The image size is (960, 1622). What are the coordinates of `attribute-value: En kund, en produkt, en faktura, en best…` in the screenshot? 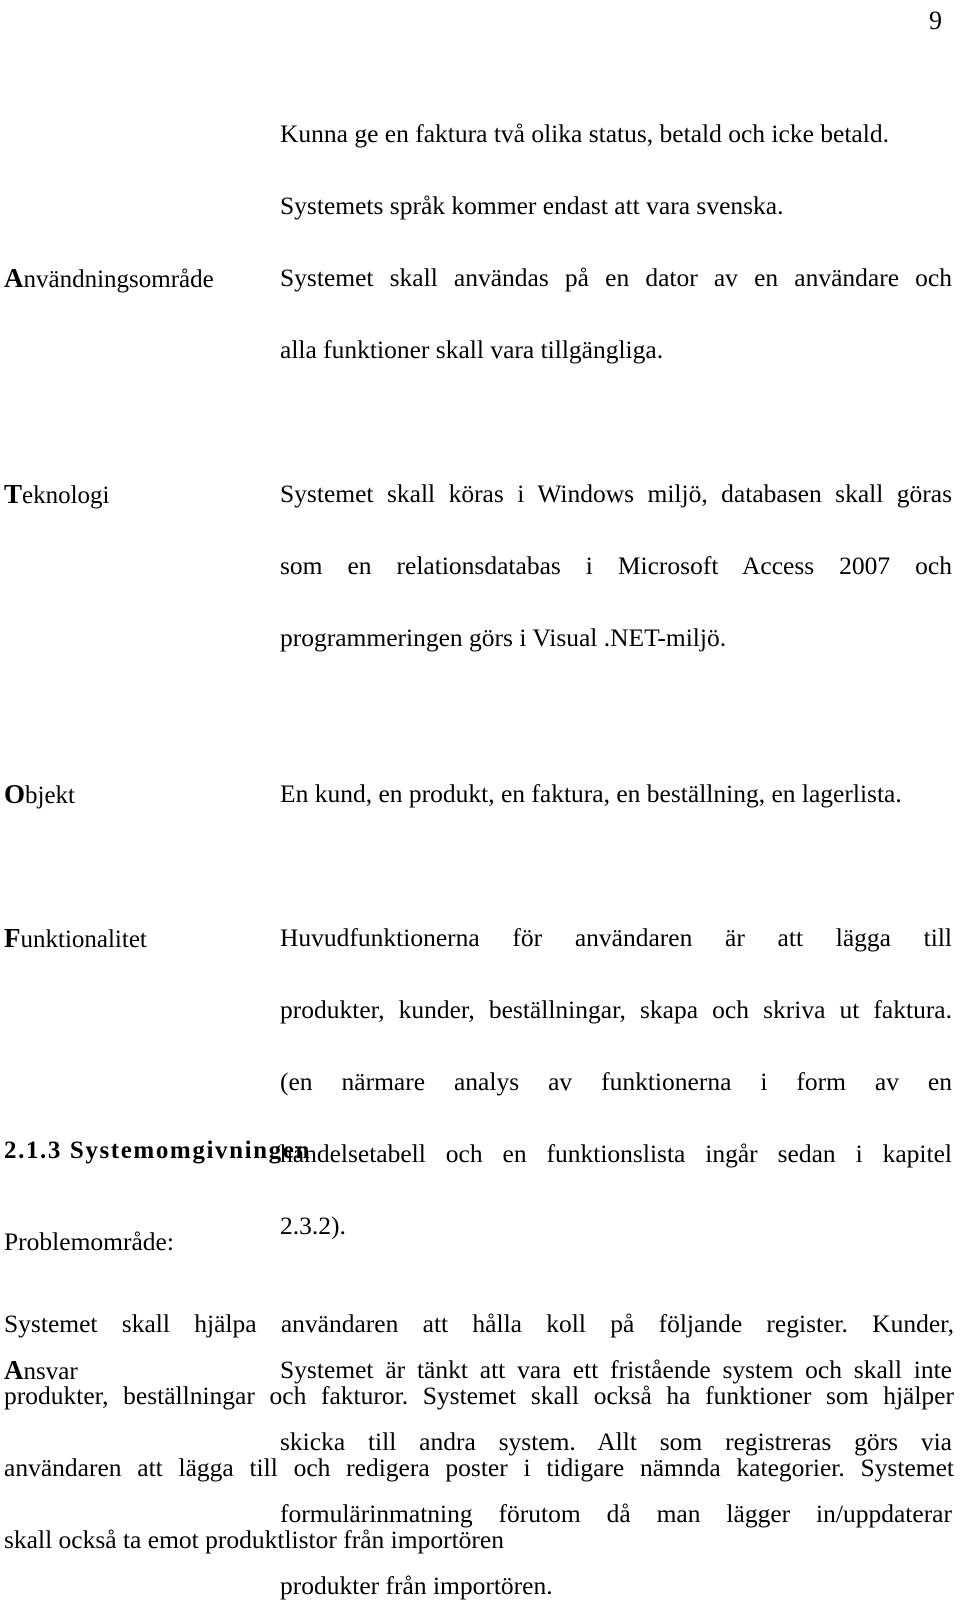 It's located at (616, 794).